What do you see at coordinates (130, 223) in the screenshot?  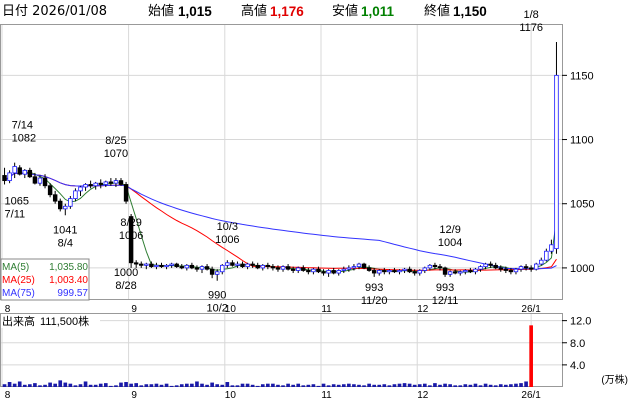 I see `annotation-date: 8/29` at bounding box center [130, 223].